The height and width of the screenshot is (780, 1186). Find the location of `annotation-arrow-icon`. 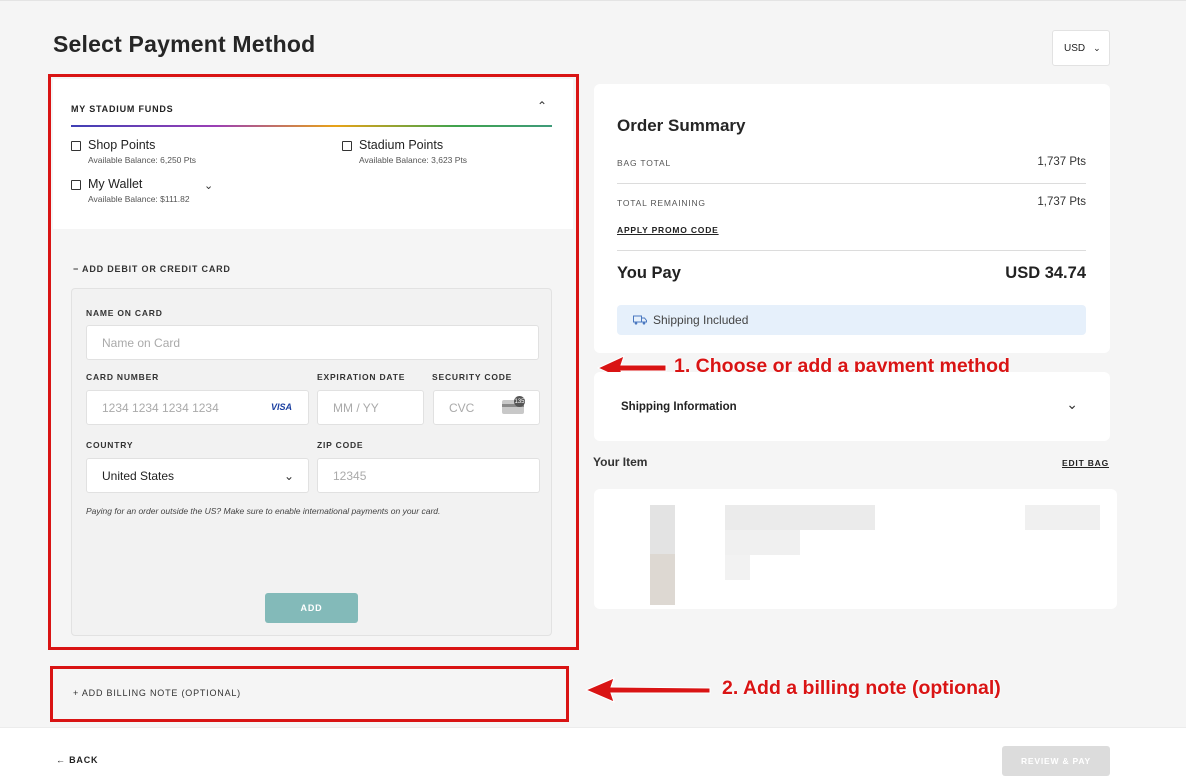

annotation-arrow-icon is located at coordinates (647, 690).